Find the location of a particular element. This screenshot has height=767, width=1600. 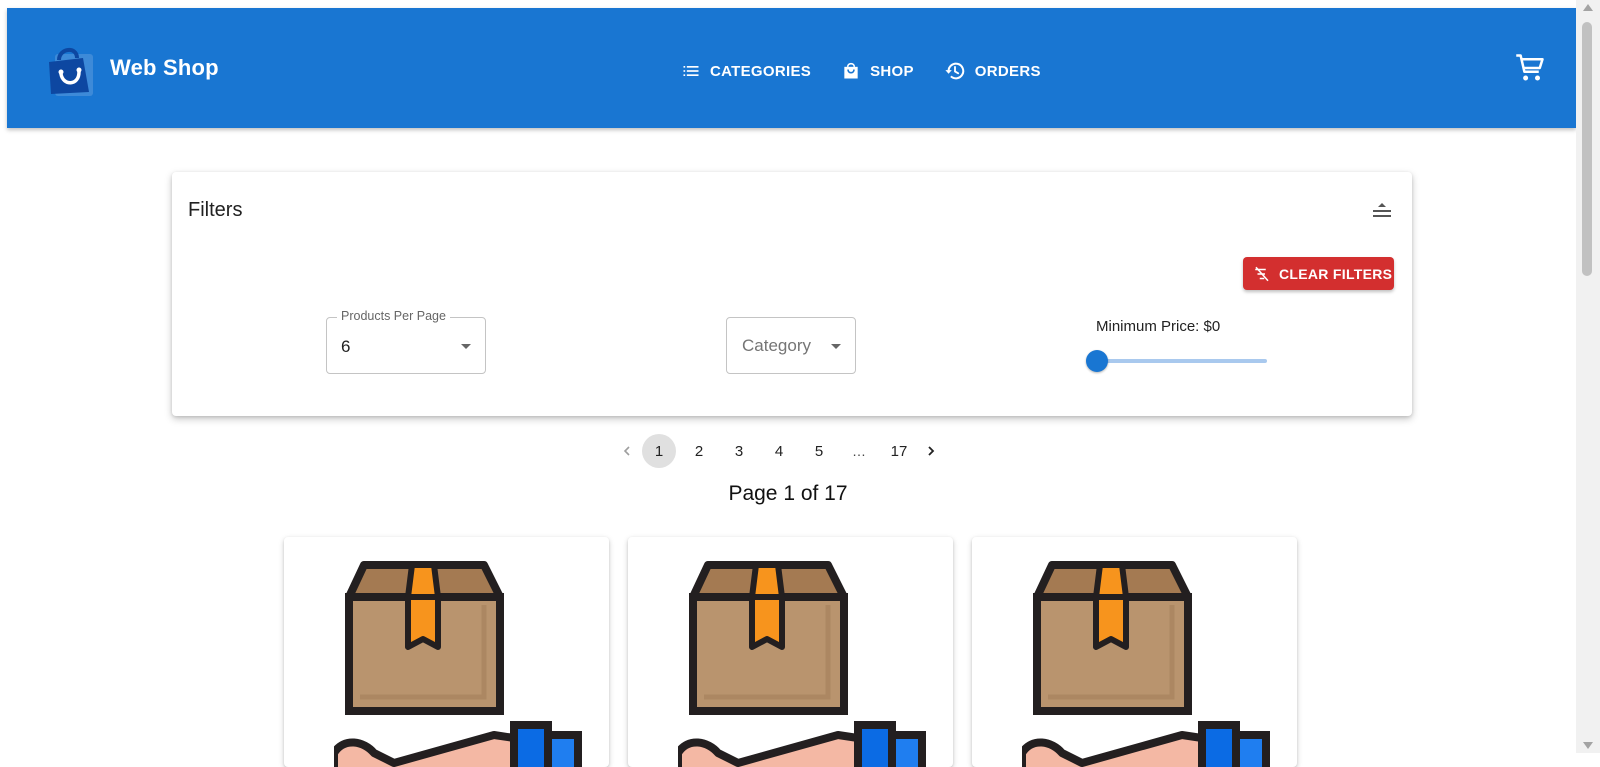

cart-icon is located at coordinates (1530, 67).